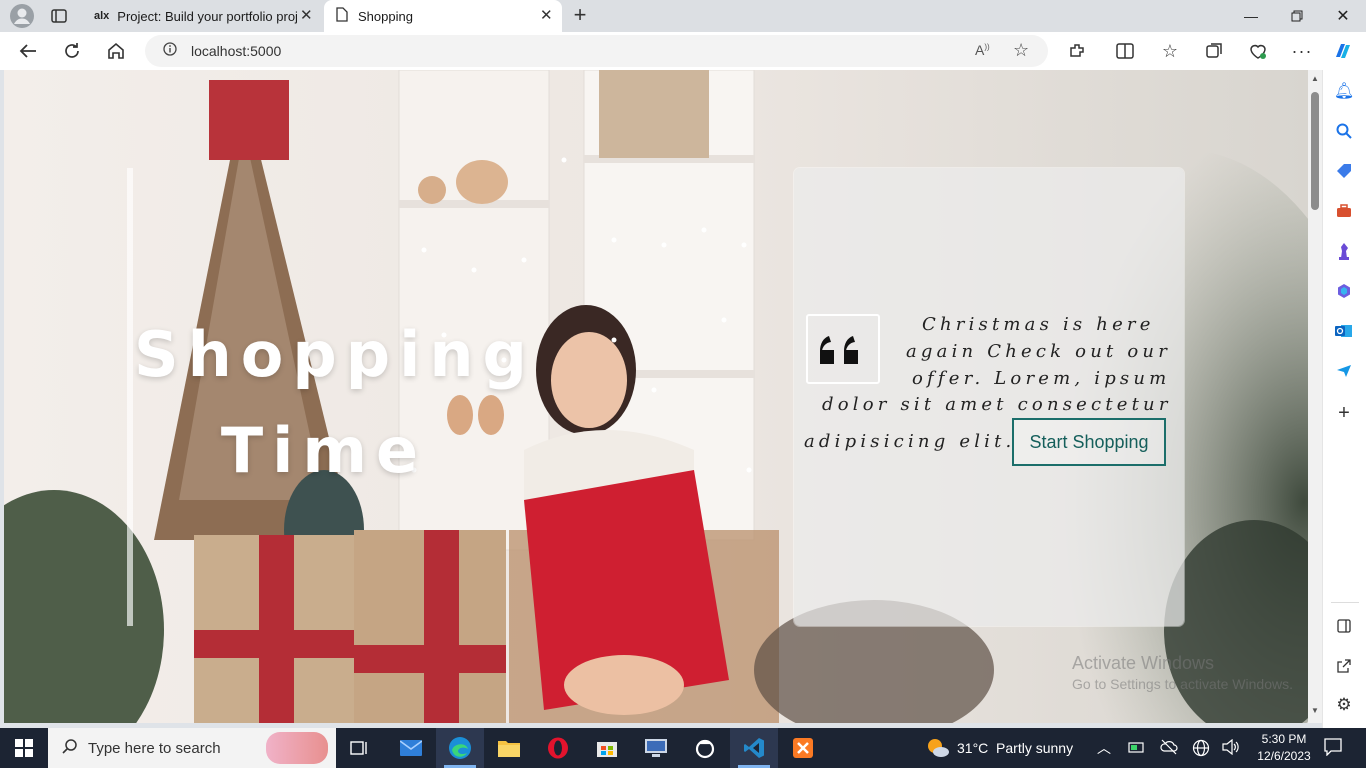 The image size is (1366, 768). I want to click on address-bar: localhost:5000 A)) ☆, so click(596, 51).